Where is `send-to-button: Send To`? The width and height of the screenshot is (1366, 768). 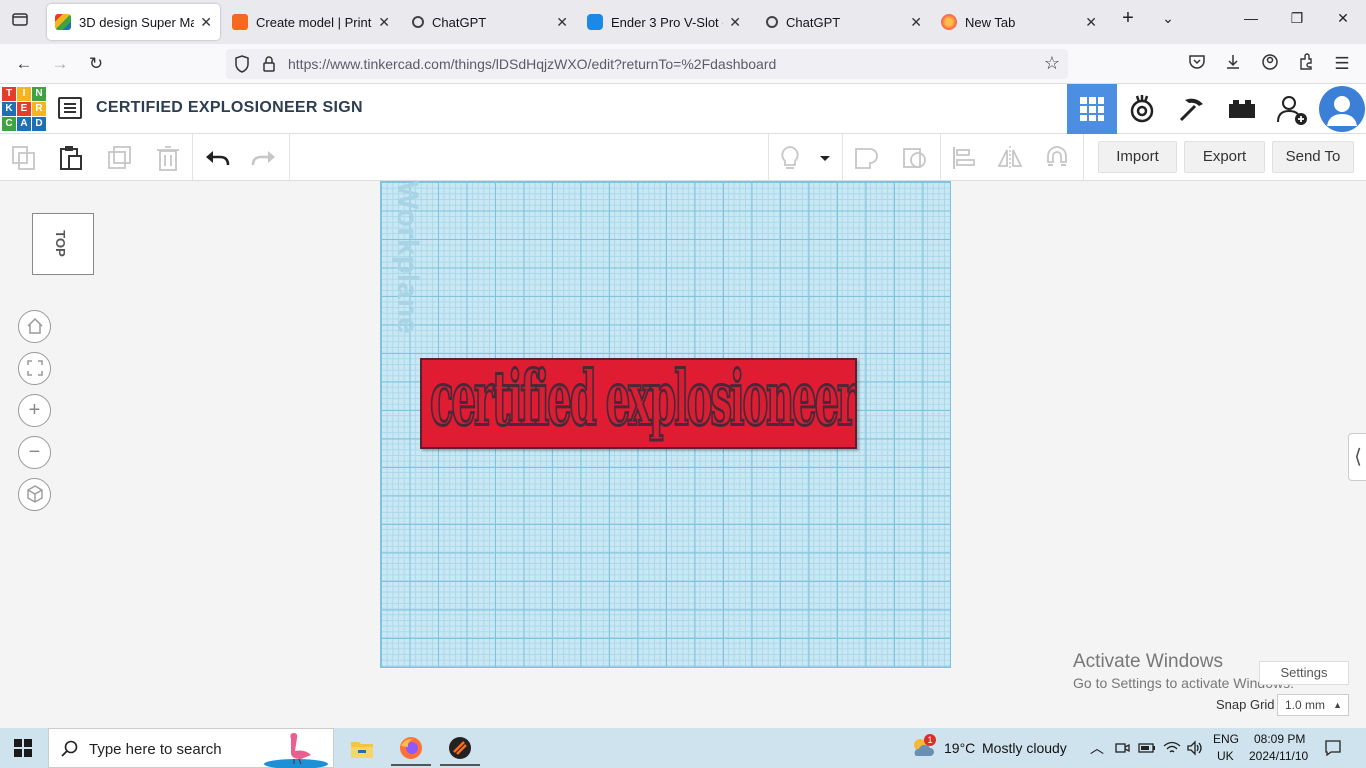 send-to-button: Send To is located at coordinates (1313, 157).